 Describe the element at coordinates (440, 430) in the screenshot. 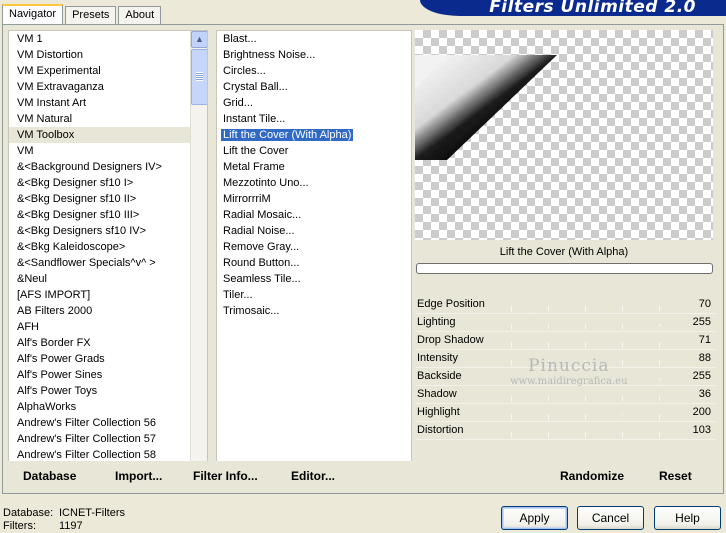

I see `param-name: Distortion` at that location.